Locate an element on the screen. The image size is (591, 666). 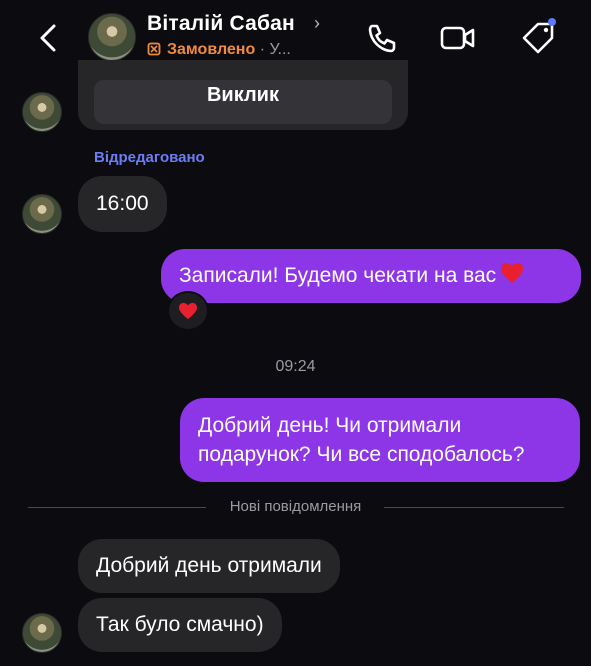
message-outgoing: Записали! Будемо чекати на вас is located at coordinates (371, 276).